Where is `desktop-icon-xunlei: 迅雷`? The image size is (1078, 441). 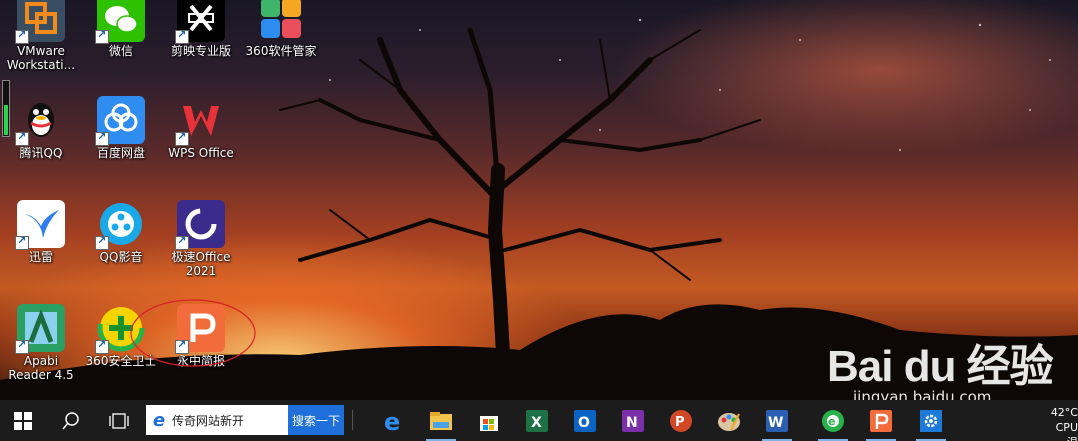
desktop-icon-xunlei: 迅雷 is located at coordinates (41, 232).